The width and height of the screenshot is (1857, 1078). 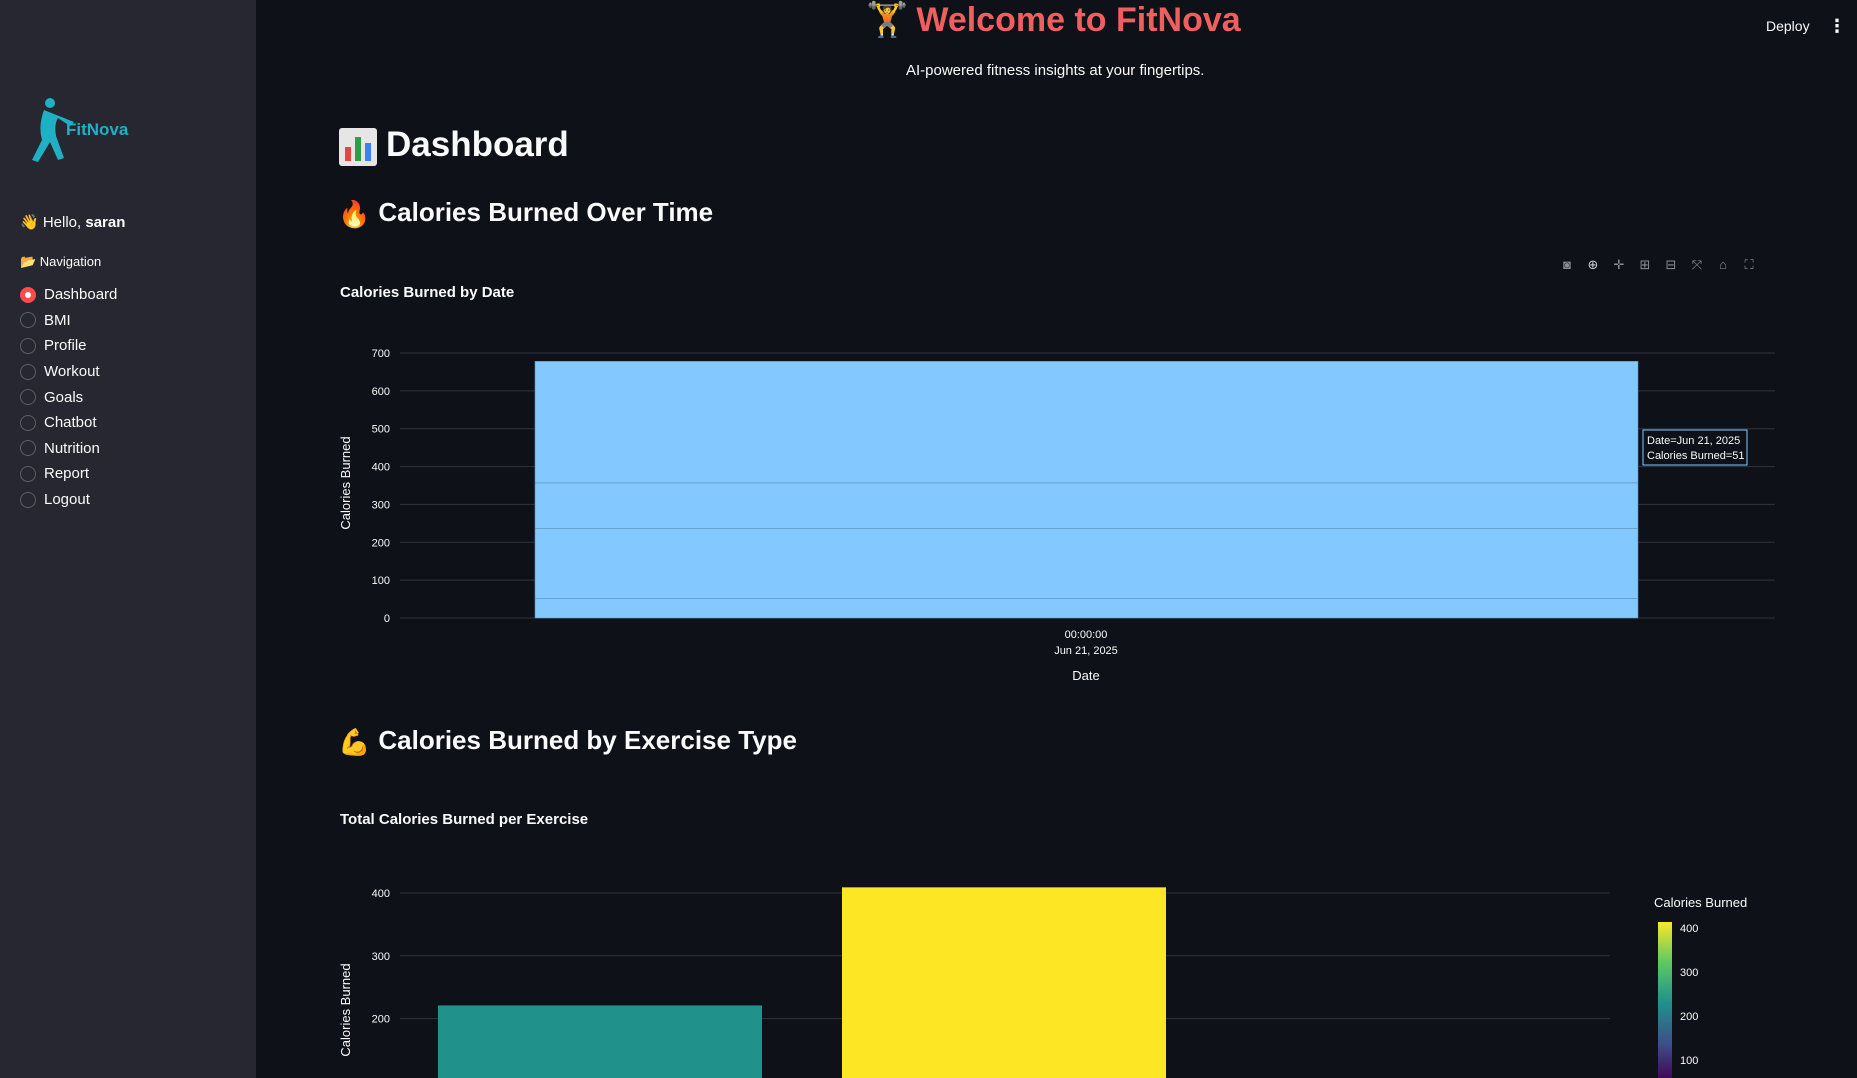 What do you see at coordinates (387, 619) in the screenshot?
I see `y-tick-label: 0` at bounding box center [387, 619].